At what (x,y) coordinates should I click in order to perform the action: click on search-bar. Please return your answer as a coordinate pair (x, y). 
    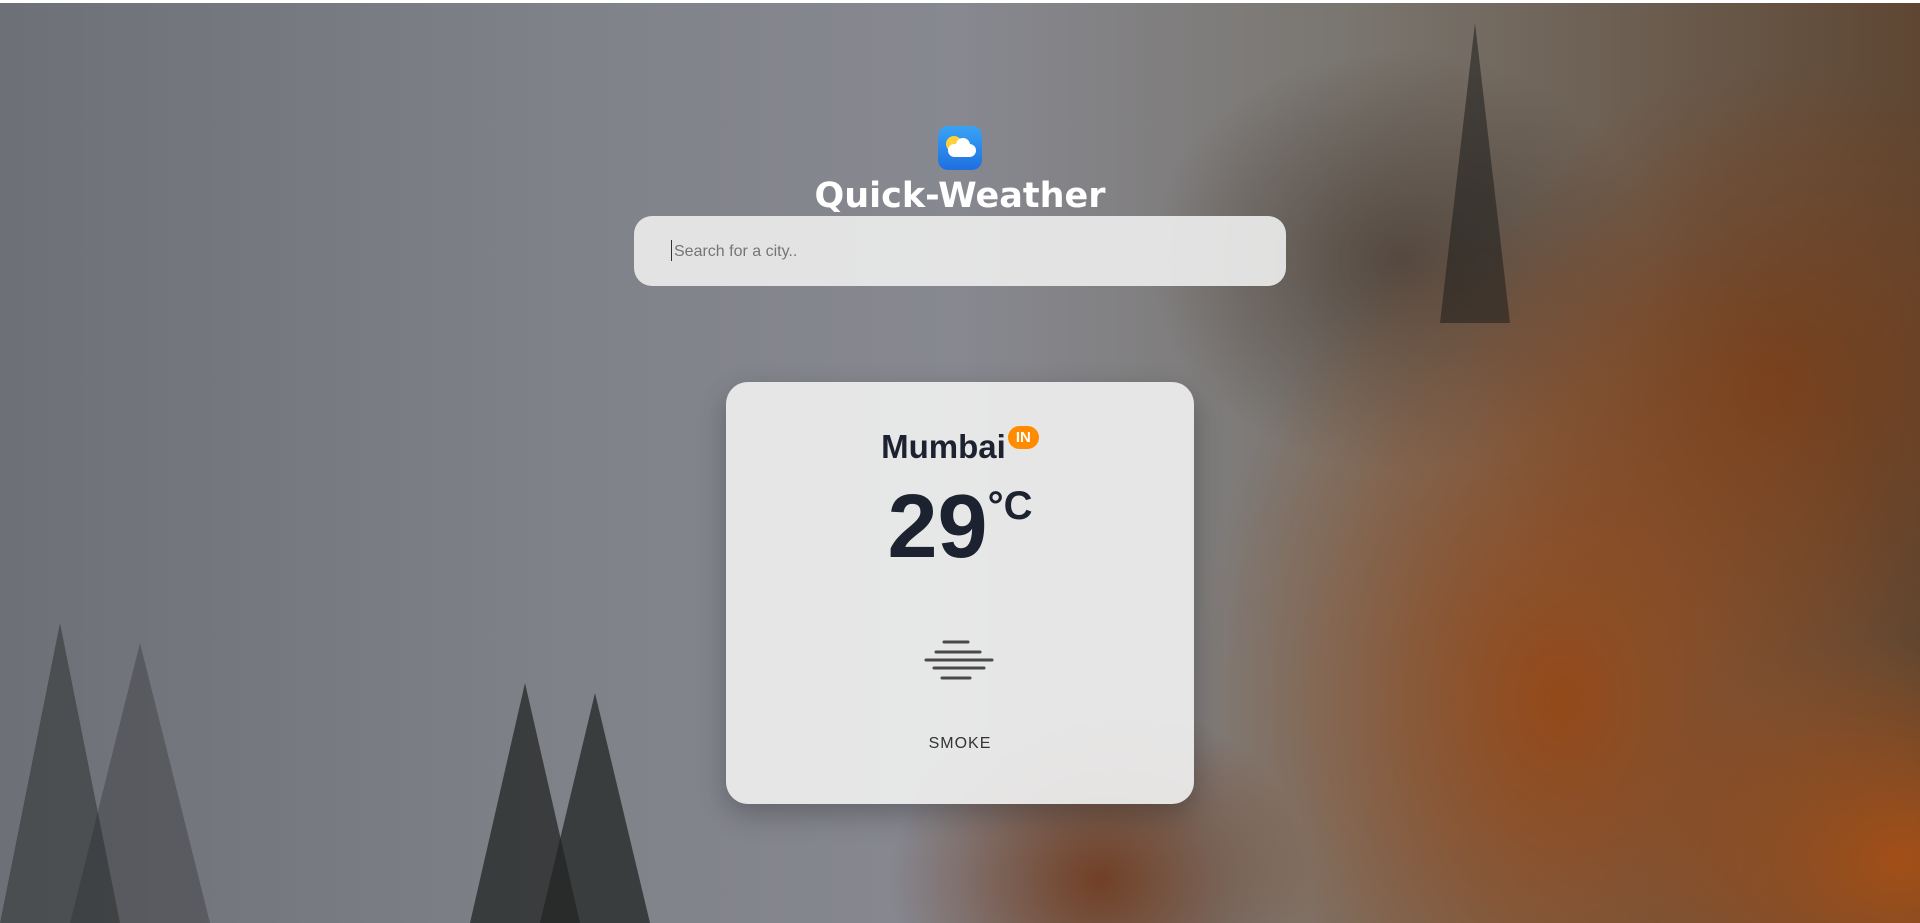
    Looking at the image, I should click on (960, 252).